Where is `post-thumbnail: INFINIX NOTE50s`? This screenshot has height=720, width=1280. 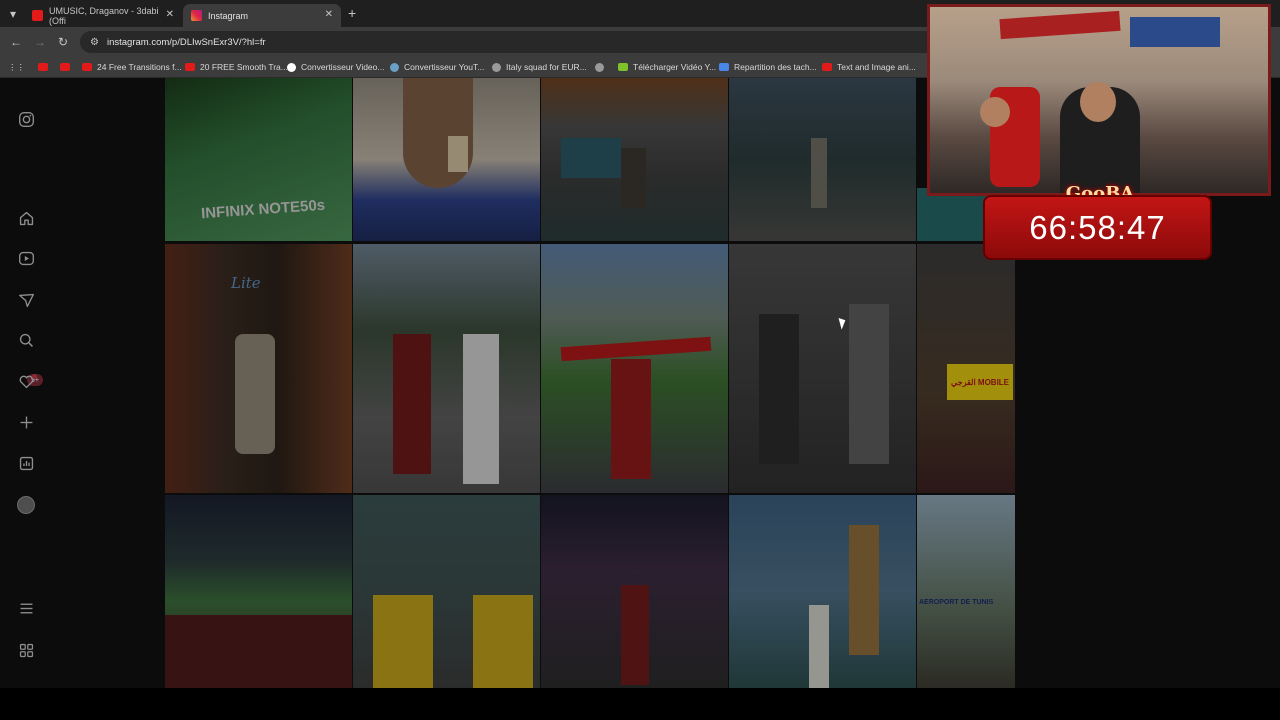 post-thumbnail: INFINIX NOTE50s is located at coordinates (258, 159).